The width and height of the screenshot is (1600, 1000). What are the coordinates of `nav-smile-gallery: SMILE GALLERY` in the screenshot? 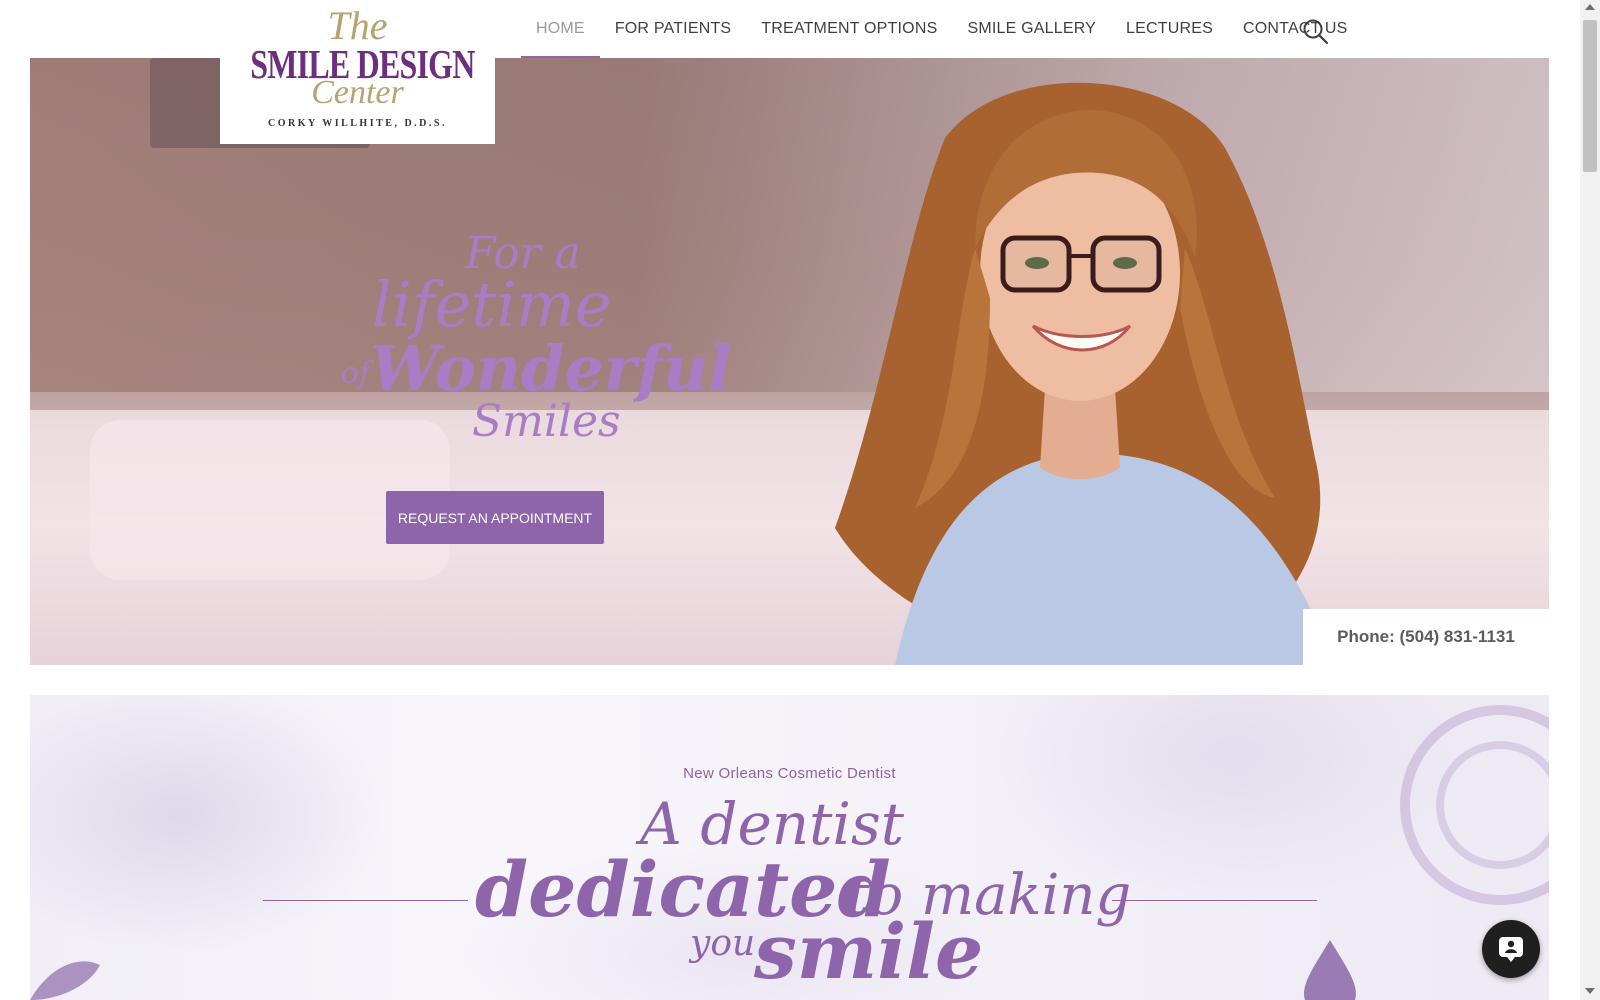 It's located at (1031, 29).